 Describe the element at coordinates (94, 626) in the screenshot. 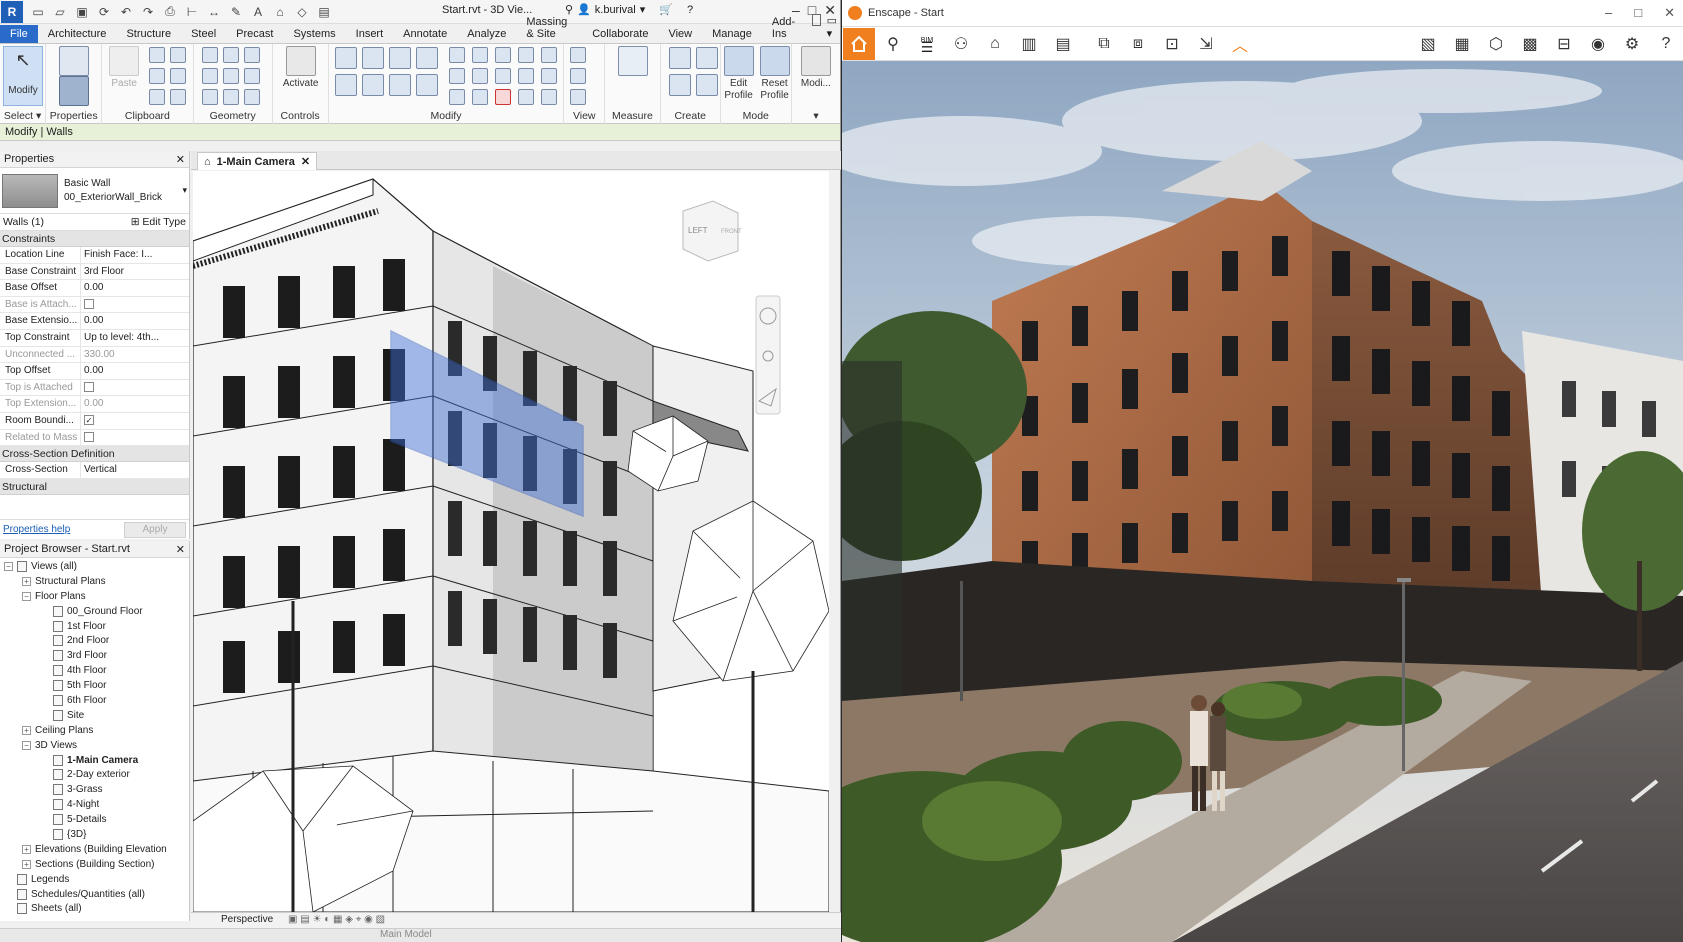

I see `tree-item: 1st Floor` at that location.